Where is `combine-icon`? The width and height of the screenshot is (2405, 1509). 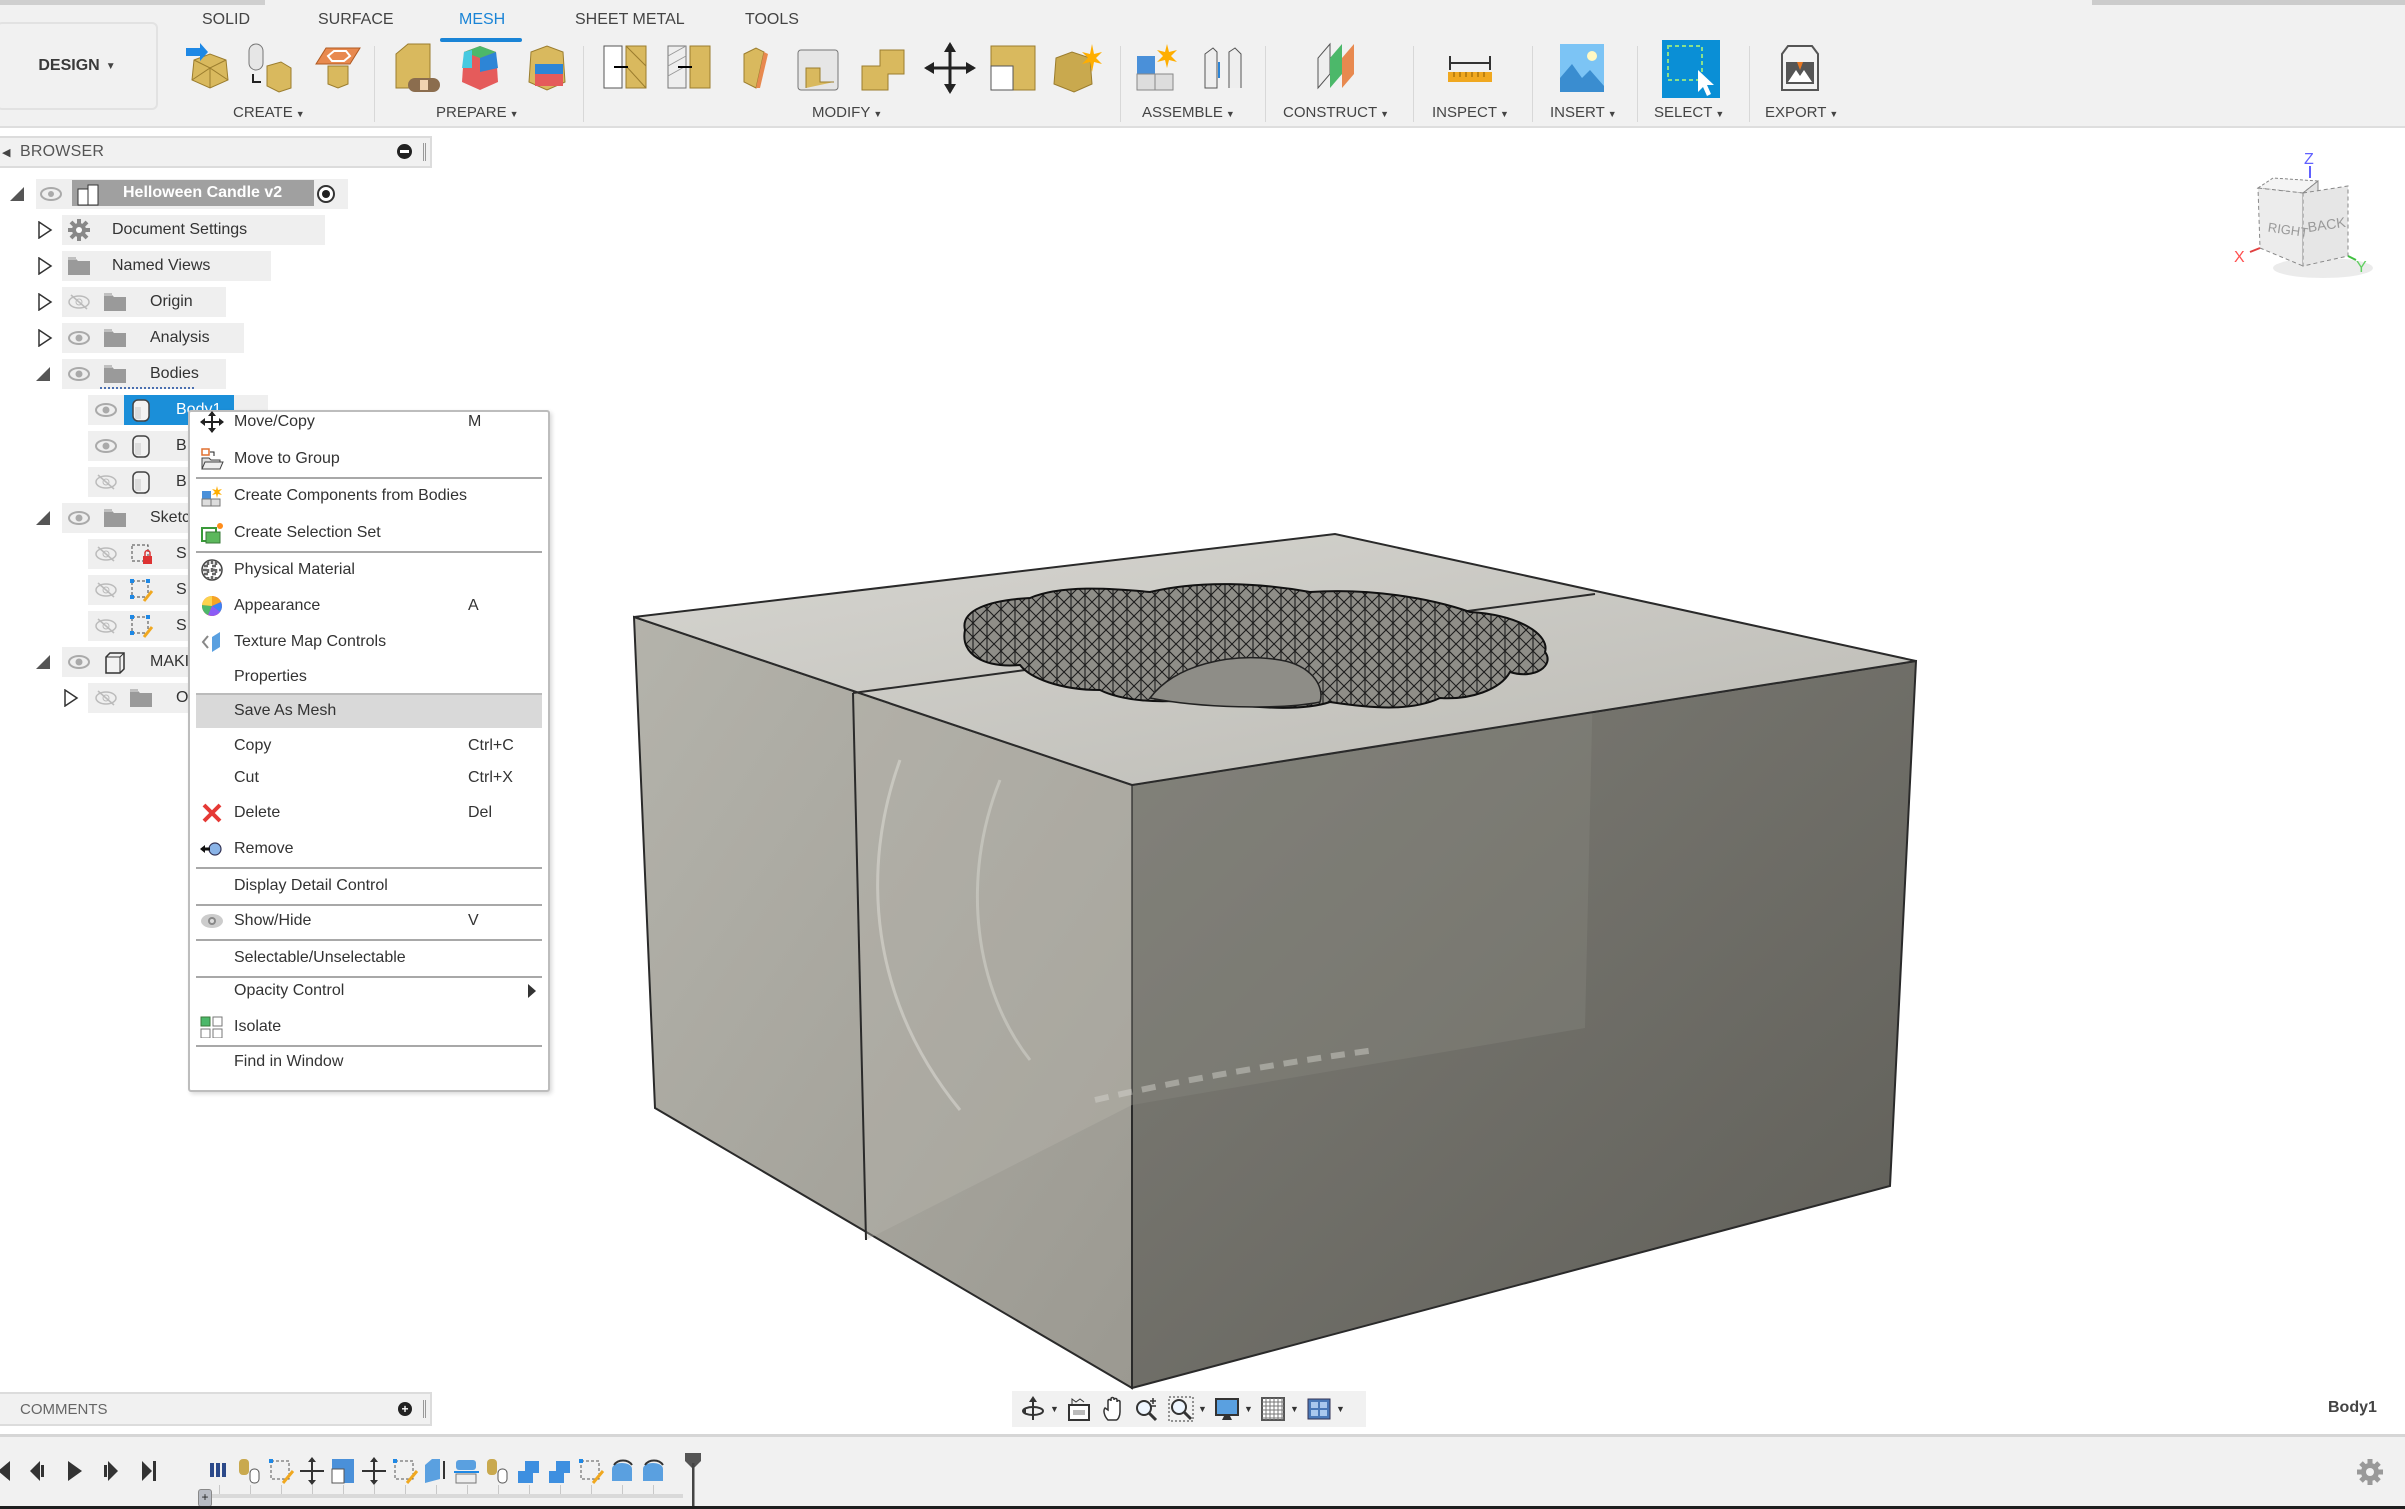
combine-icon is located at coordinates (884, 68).